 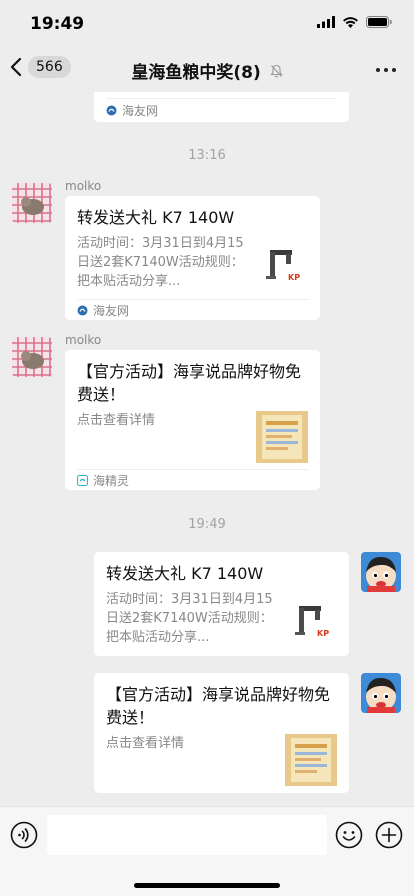 What do you see at coordinates (350, 22) in the screenshot?
I see `wifi-icon` at bounding box center [350, 22].